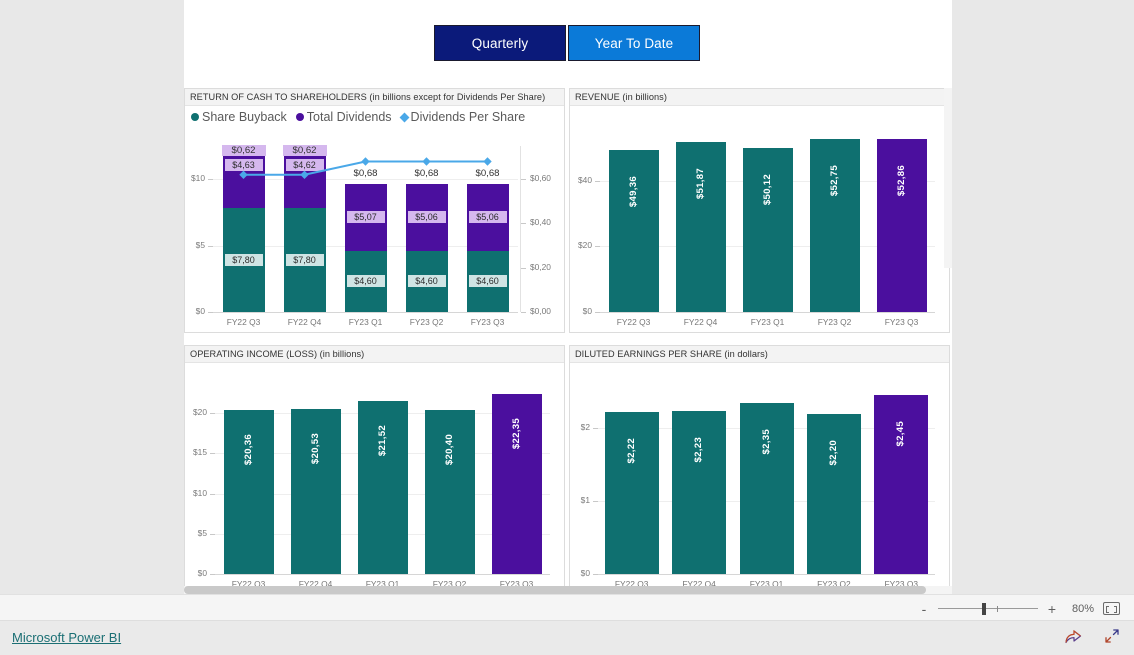  I want to click on bar-value-label: $49,36, so click(633, 192).